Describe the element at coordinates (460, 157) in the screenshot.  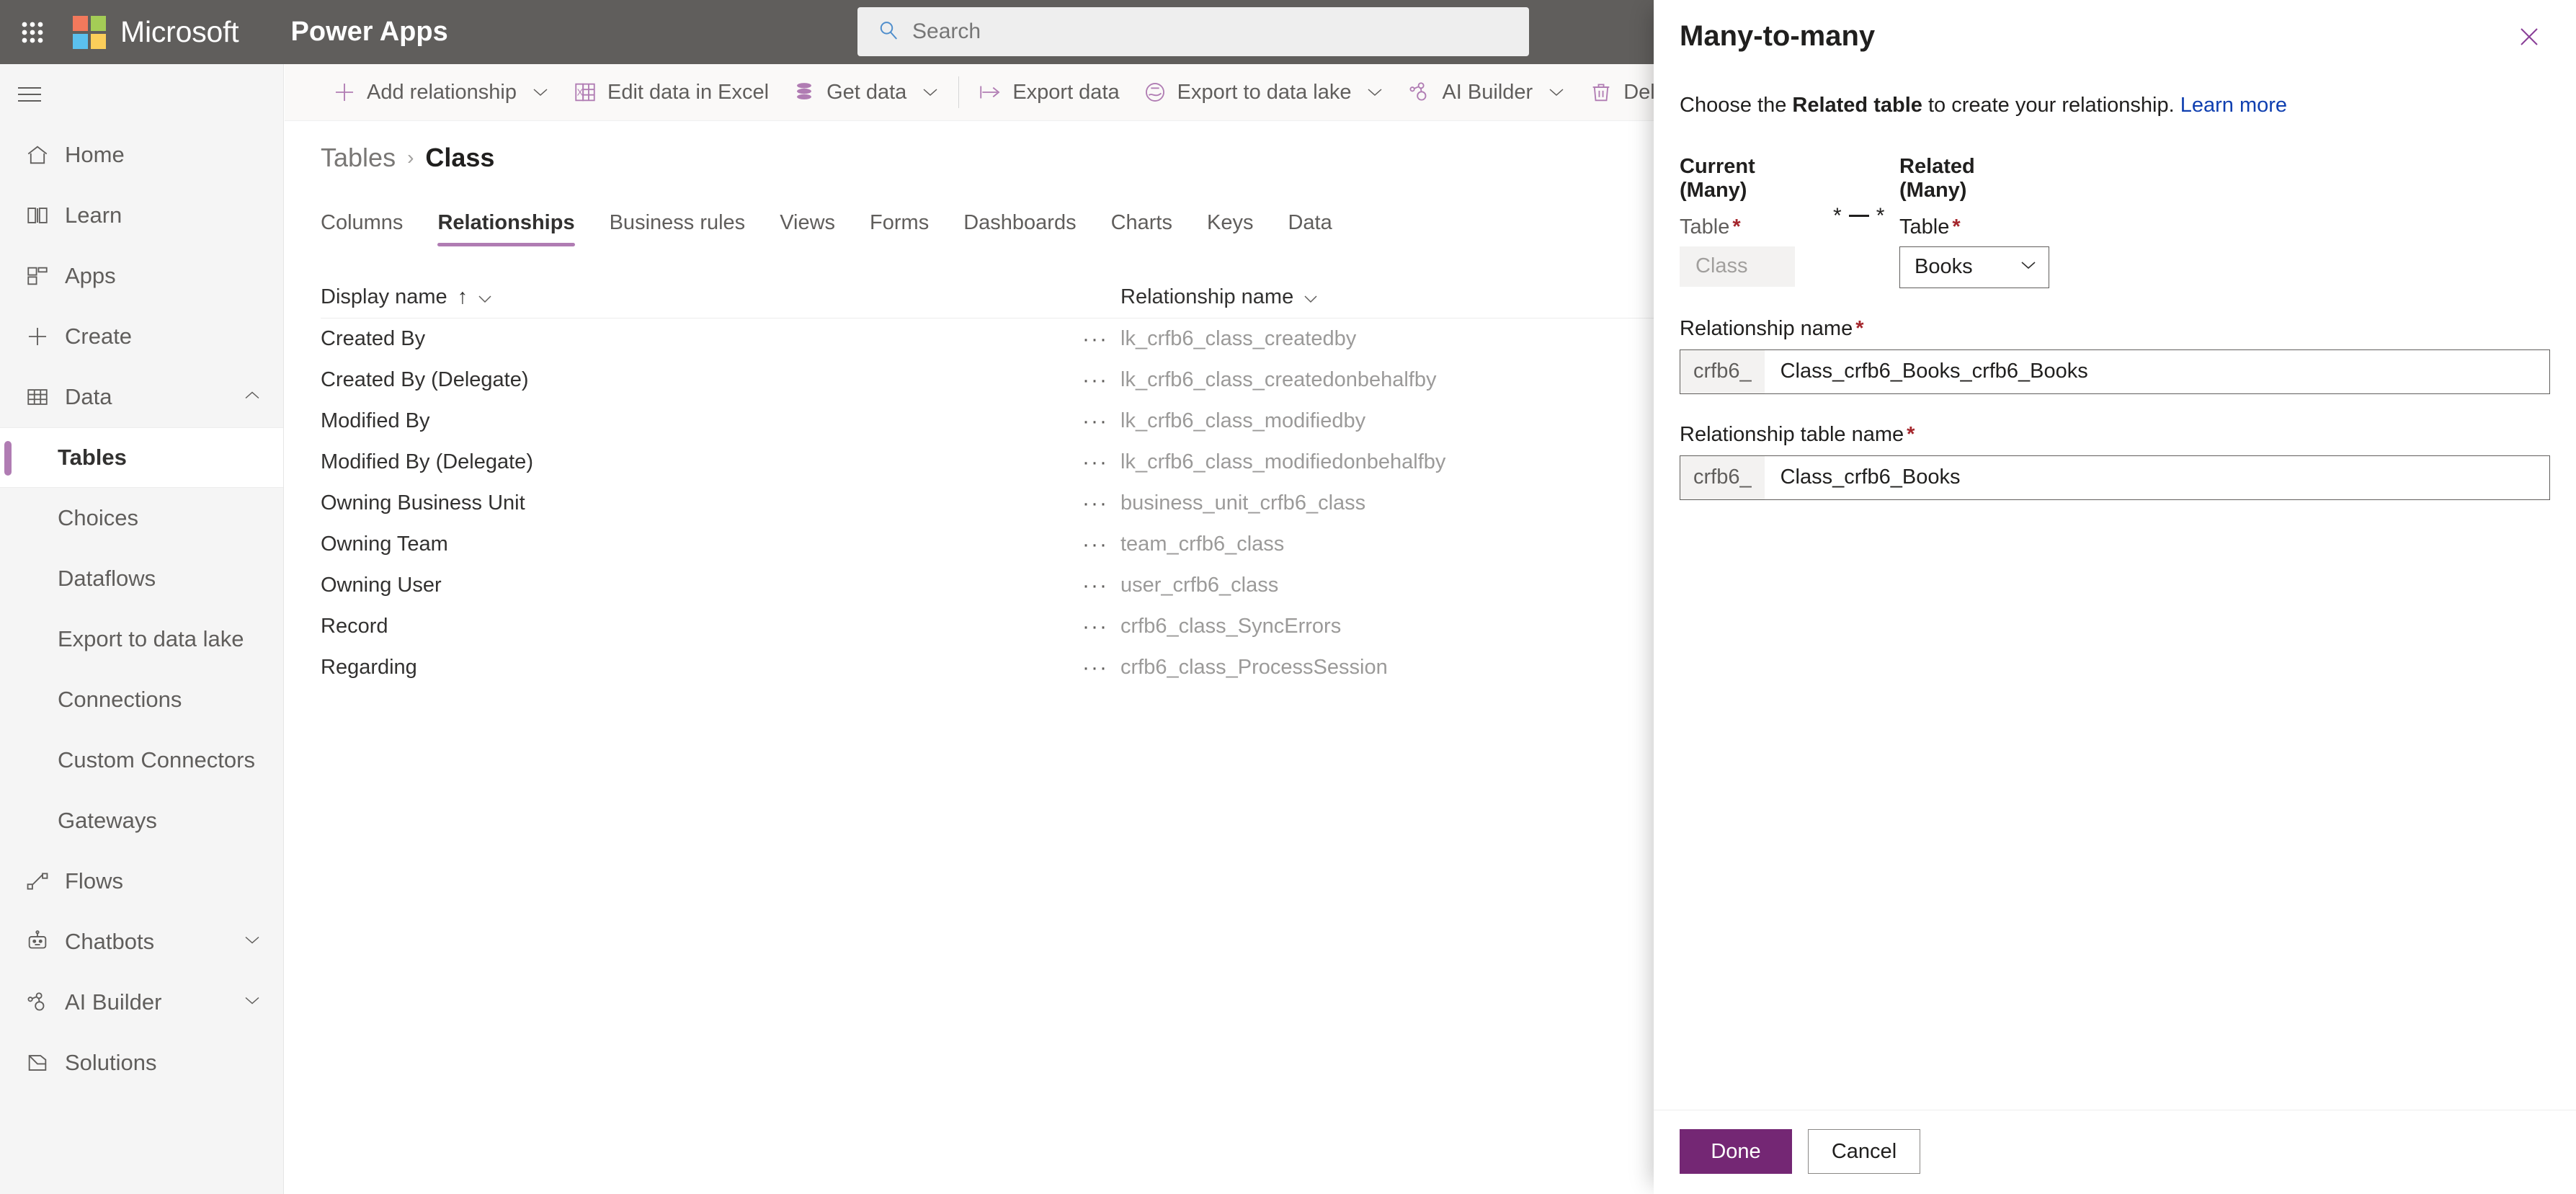
I see `page-title: Class` at that location.